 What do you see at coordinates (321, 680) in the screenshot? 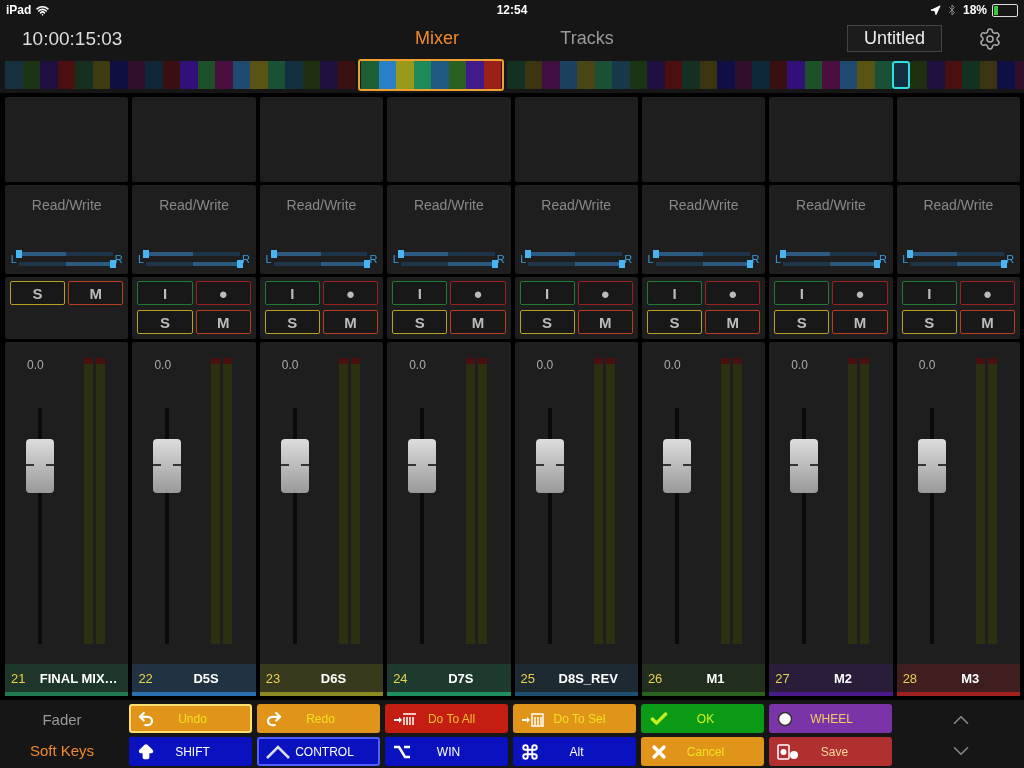
I see `track-name-bar: 23 D6S` at bounding box center [321, 680].